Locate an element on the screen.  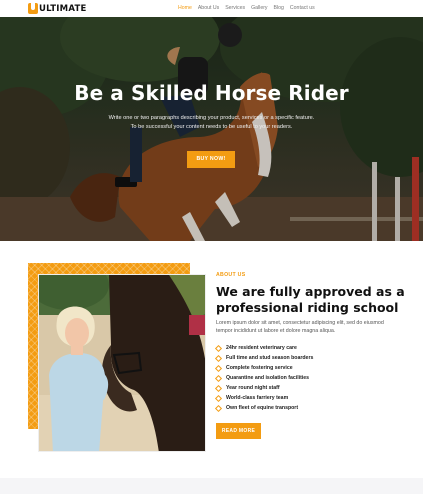
hero-title: Be a Skilled Horse Rider is located at coordinates (211, 93).